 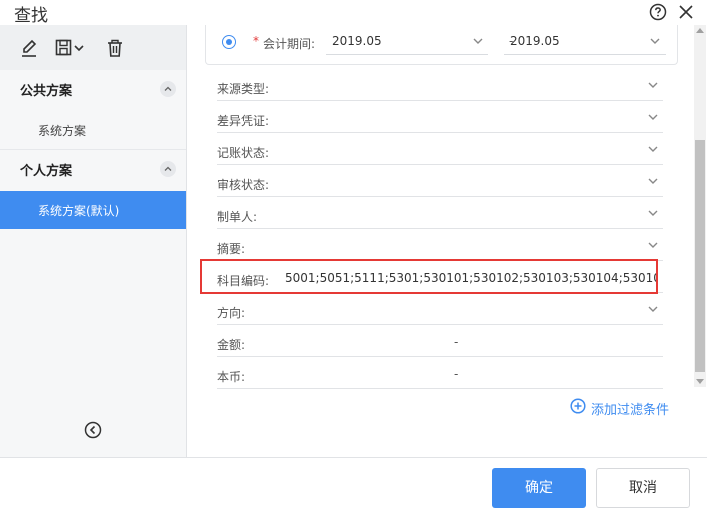 I want to click on period-to-select: 2019.05, so click(x=535, y=41).